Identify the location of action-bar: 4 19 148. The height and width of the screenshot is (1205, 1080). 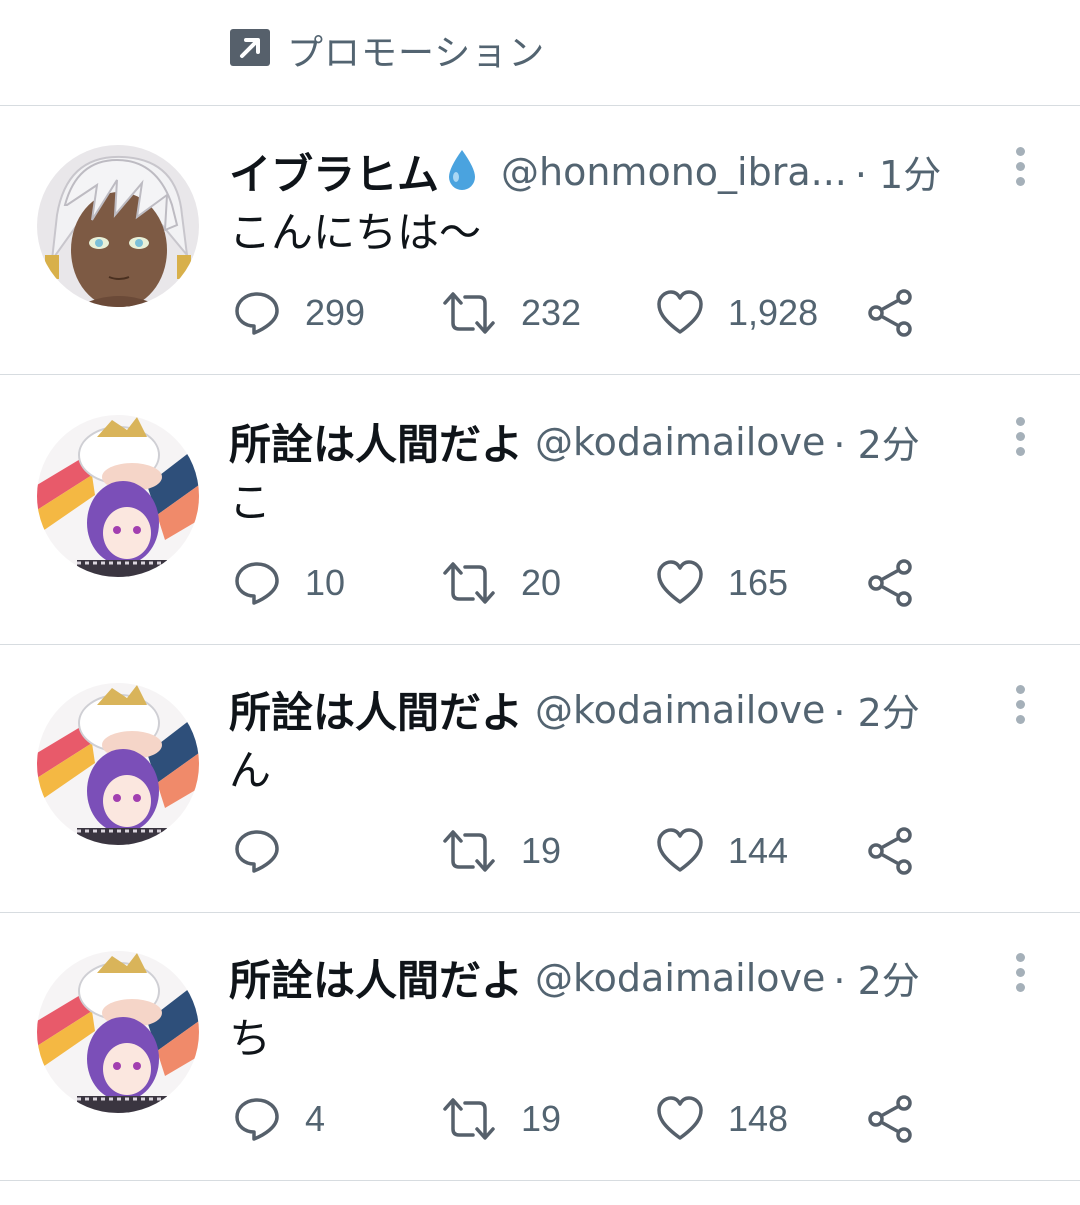
(540, 1119).